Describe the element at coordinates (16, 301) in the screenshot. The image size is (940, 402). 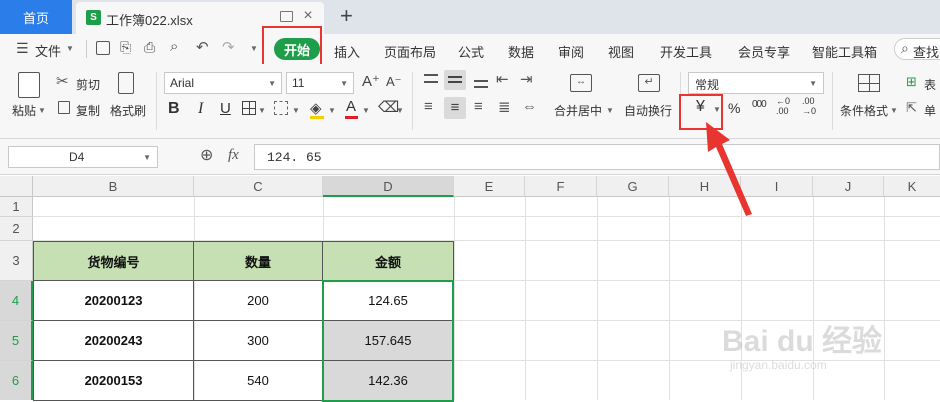
I see `row-header-4: 4` at that location.